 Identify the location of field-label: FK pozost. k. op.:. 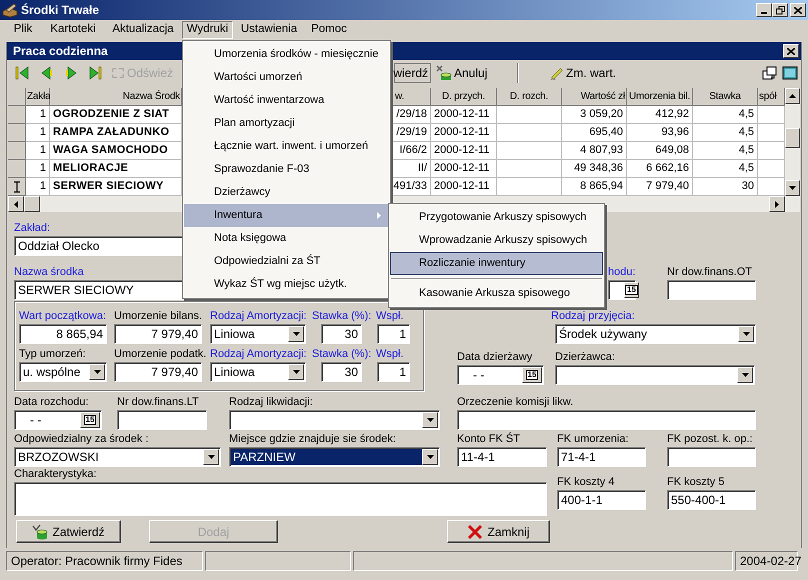
(710, 439).